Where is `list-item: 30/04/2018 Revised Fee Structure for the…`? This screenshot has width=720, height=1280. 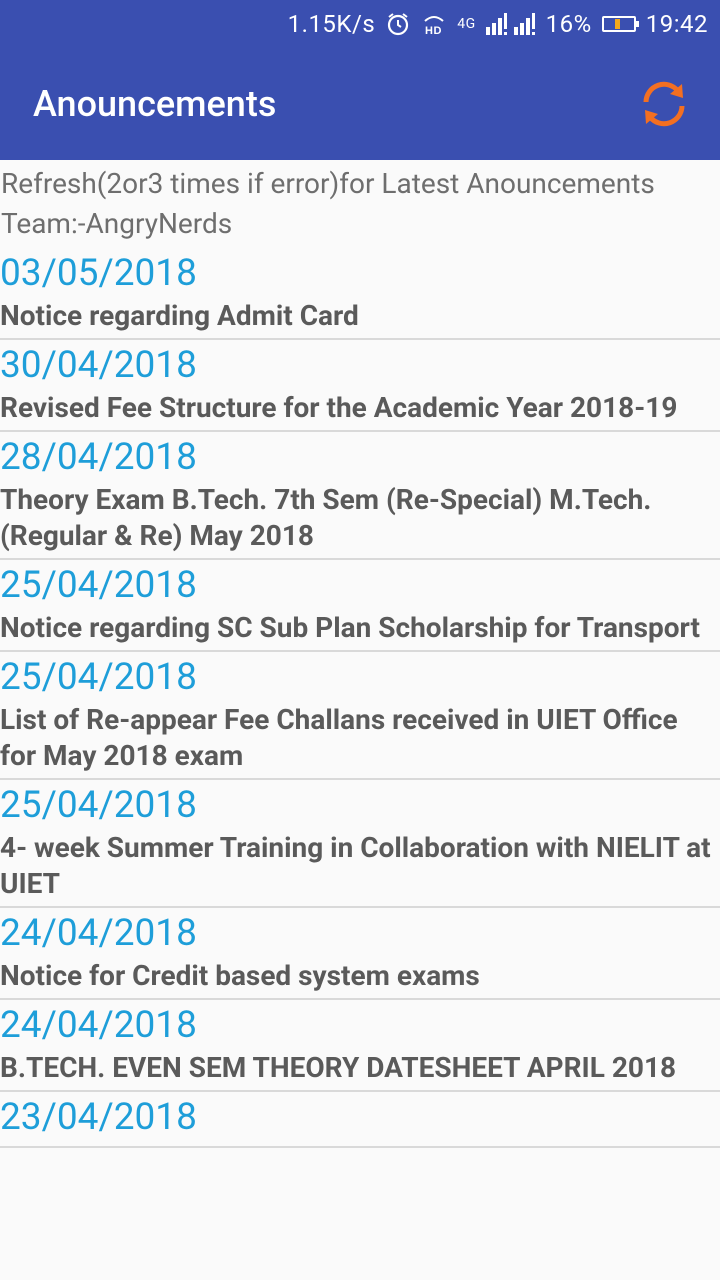
list-item: 30/04/2018 Revised Fee Structure for the… is located at coordinates (360, 386).